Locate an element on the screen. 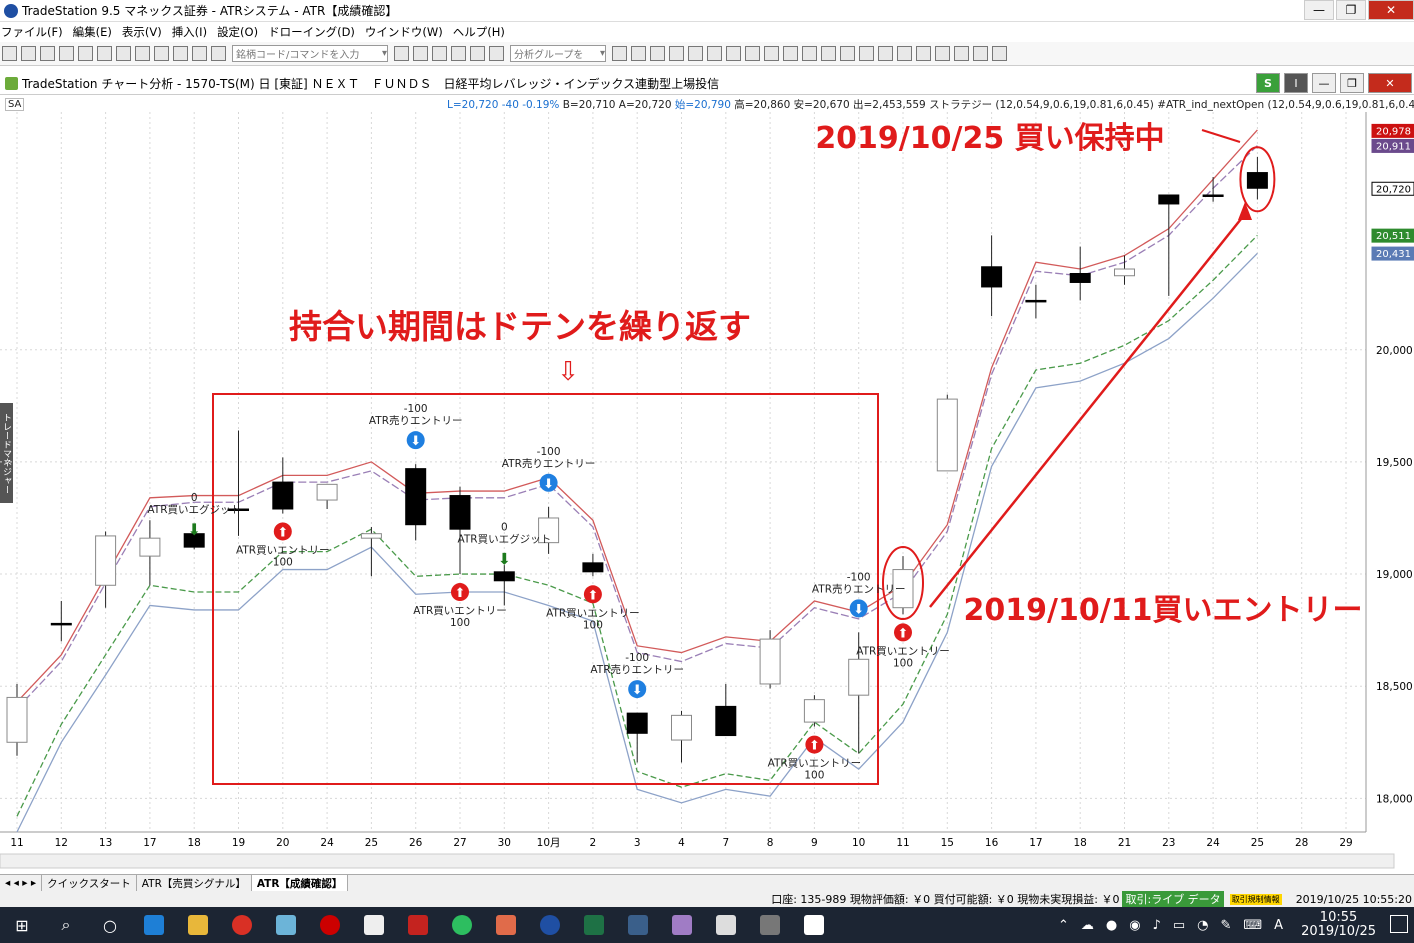 This screenshot has height=943, width=1414. q-app-icon is located at coordinates (814, 925).